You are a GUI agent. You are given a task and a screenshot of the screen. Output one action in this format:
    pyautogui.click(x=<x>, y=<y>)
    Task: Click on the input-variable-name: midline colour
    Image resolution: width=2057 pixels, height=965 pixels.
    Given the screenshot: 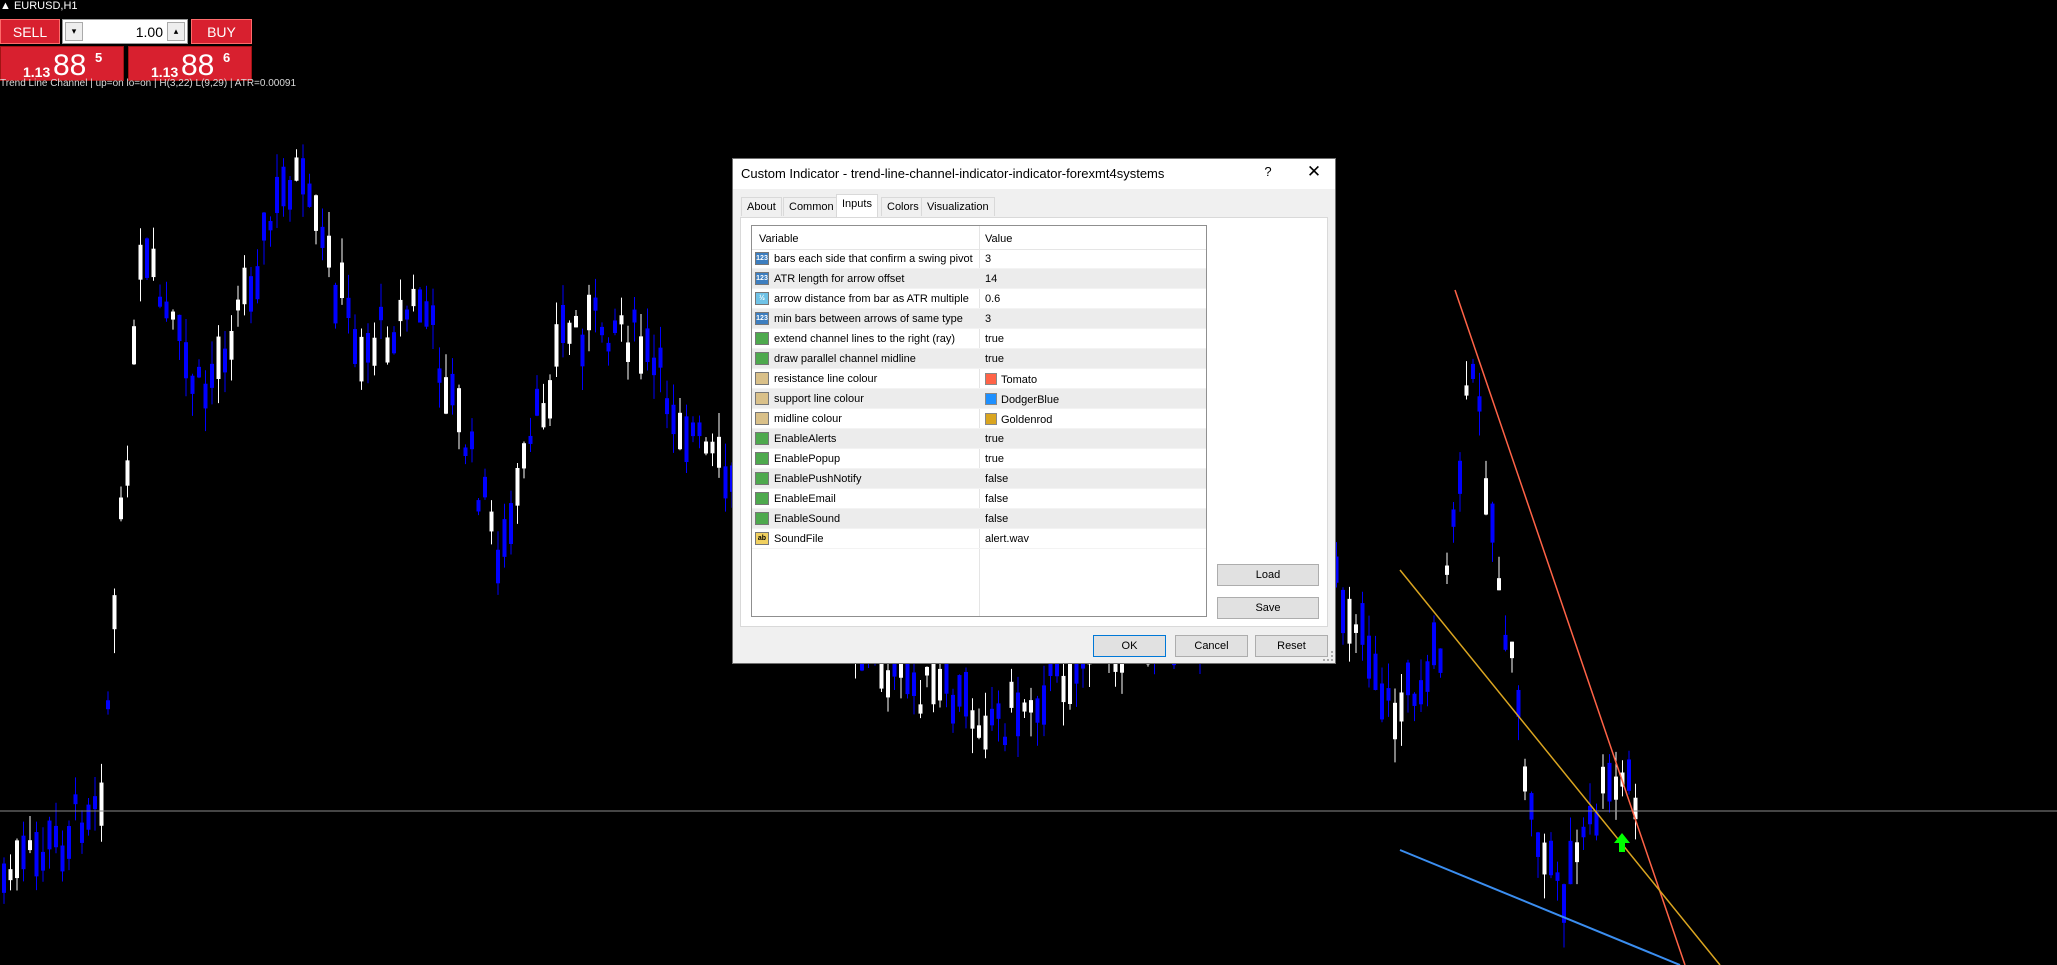 What is the action you would take?
    pyautogui.click(x=808, y=419)
    